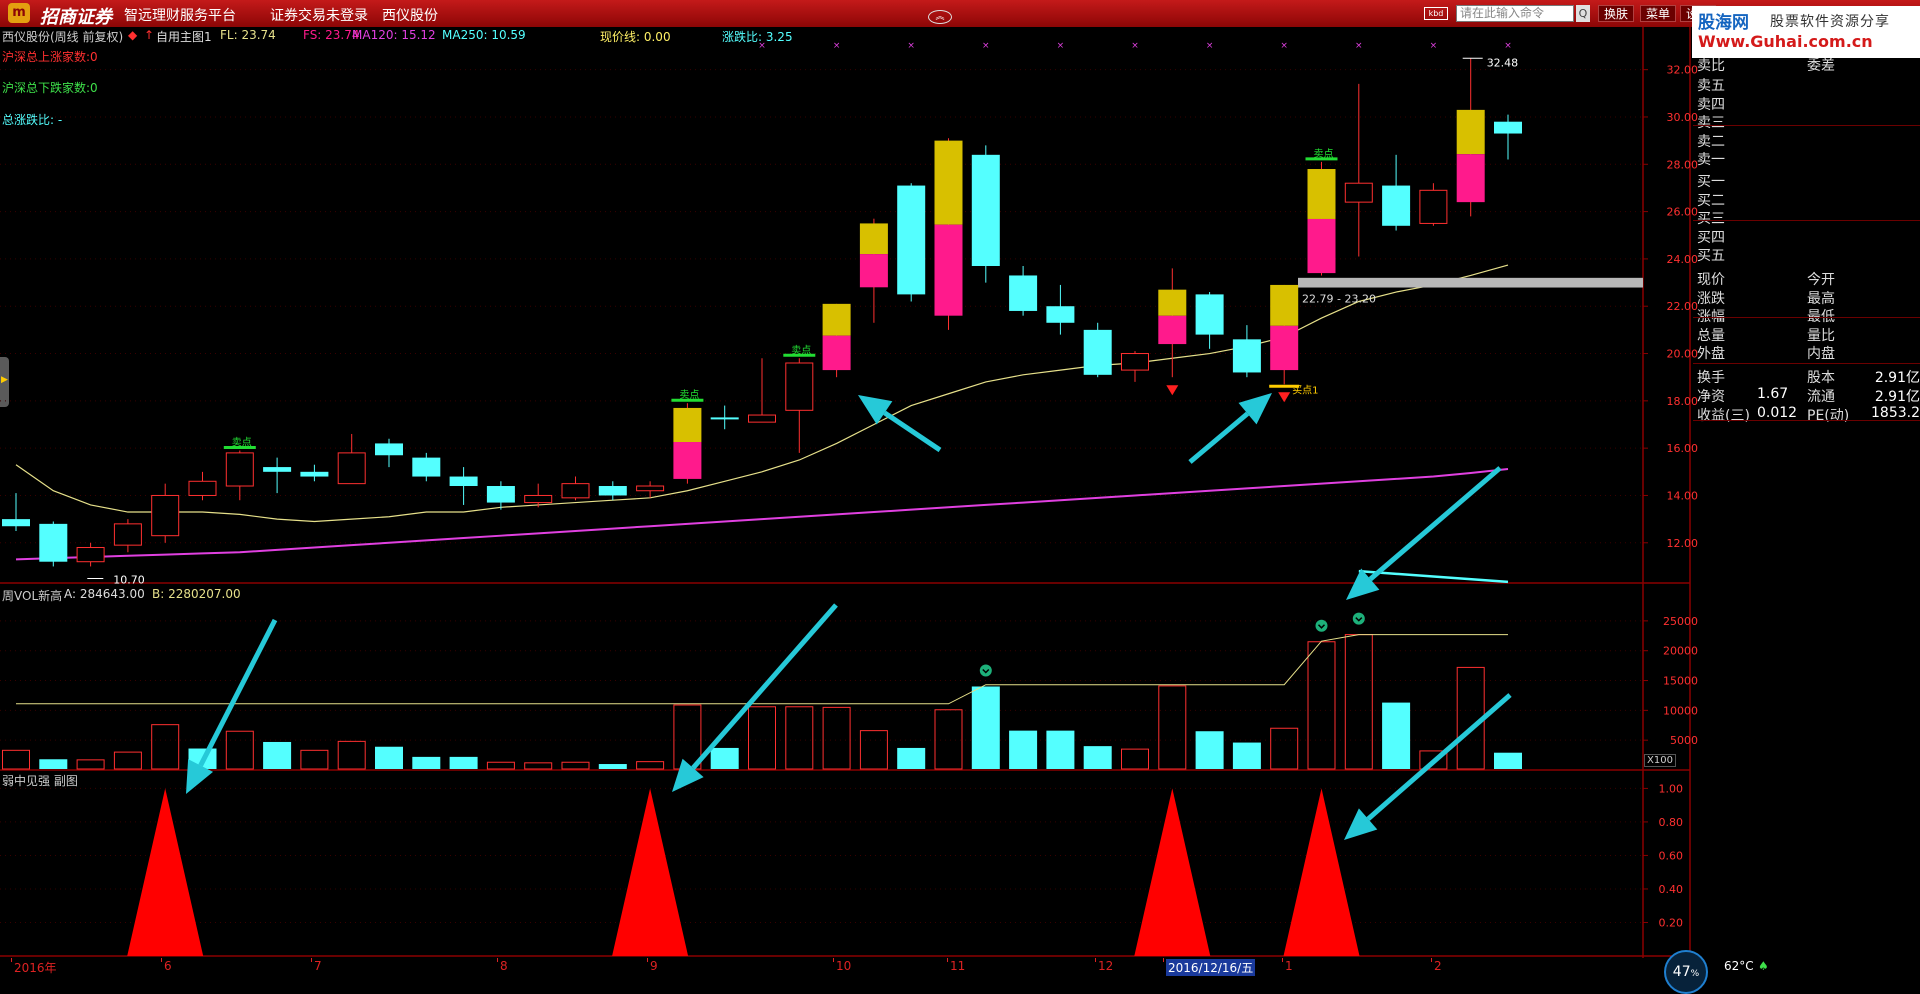 This screenshot has height=994, width=1920. Describe the element at coordinates (4, 382) in the screenshot. I see `left-panel-toggle: ▶` at that location.